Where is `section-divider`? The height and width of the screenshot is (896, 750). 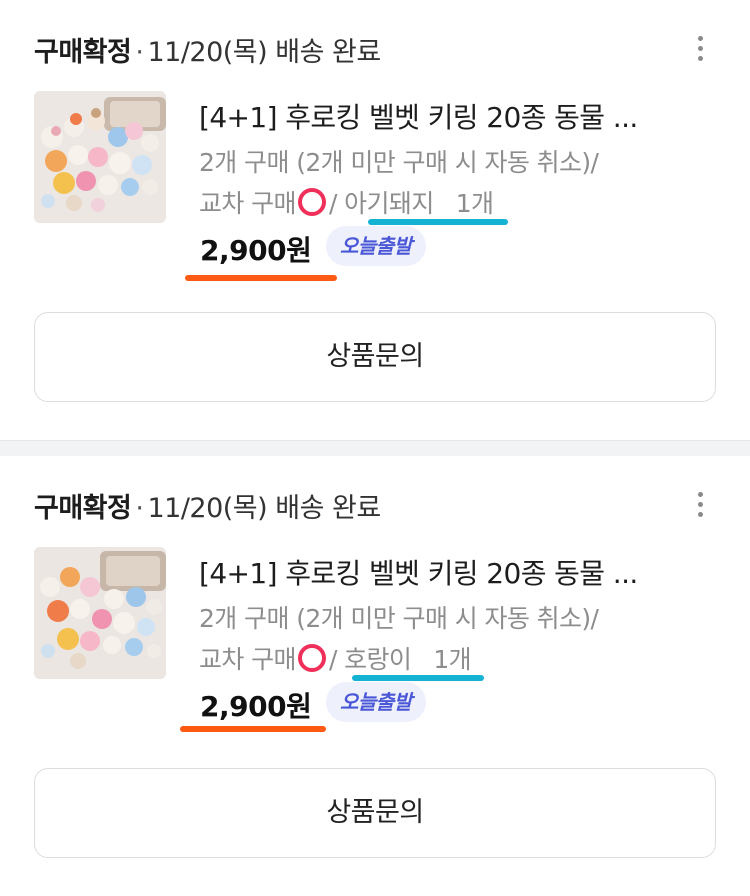 section-divider is located at coordinates (375, 448).